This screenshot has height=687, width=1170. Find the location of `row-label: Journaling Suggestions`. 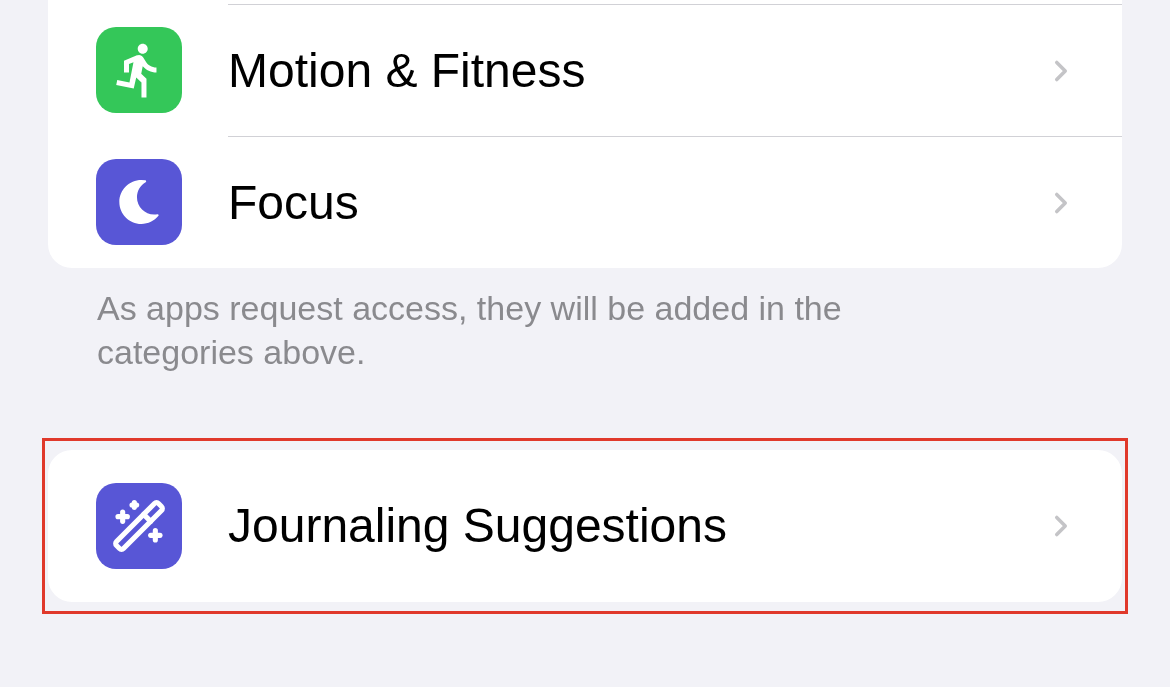

row-label: Journaling Suggestions is located at coordinates (478, 526).